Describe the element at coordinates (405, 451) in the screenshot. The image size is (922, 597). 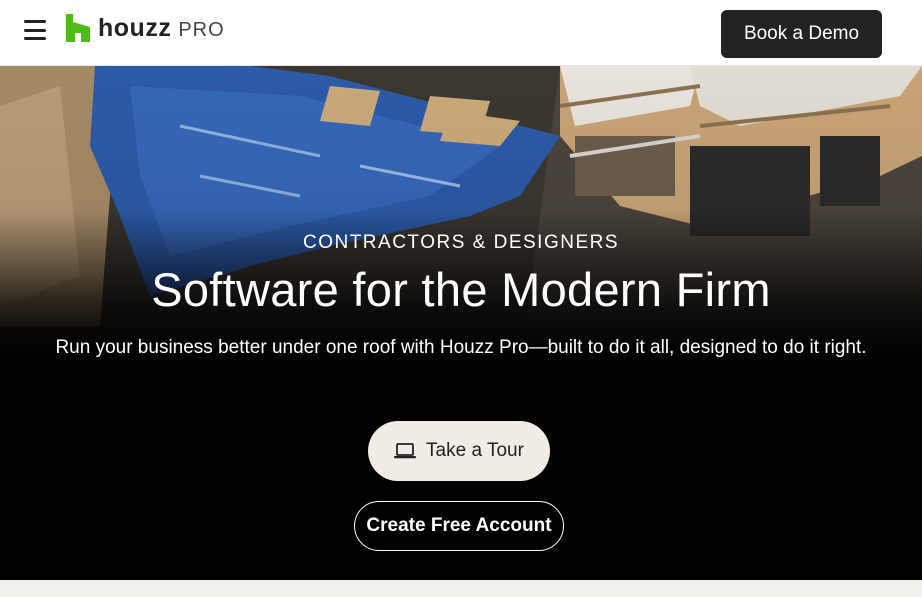
I see `laptop-icon` at that location.